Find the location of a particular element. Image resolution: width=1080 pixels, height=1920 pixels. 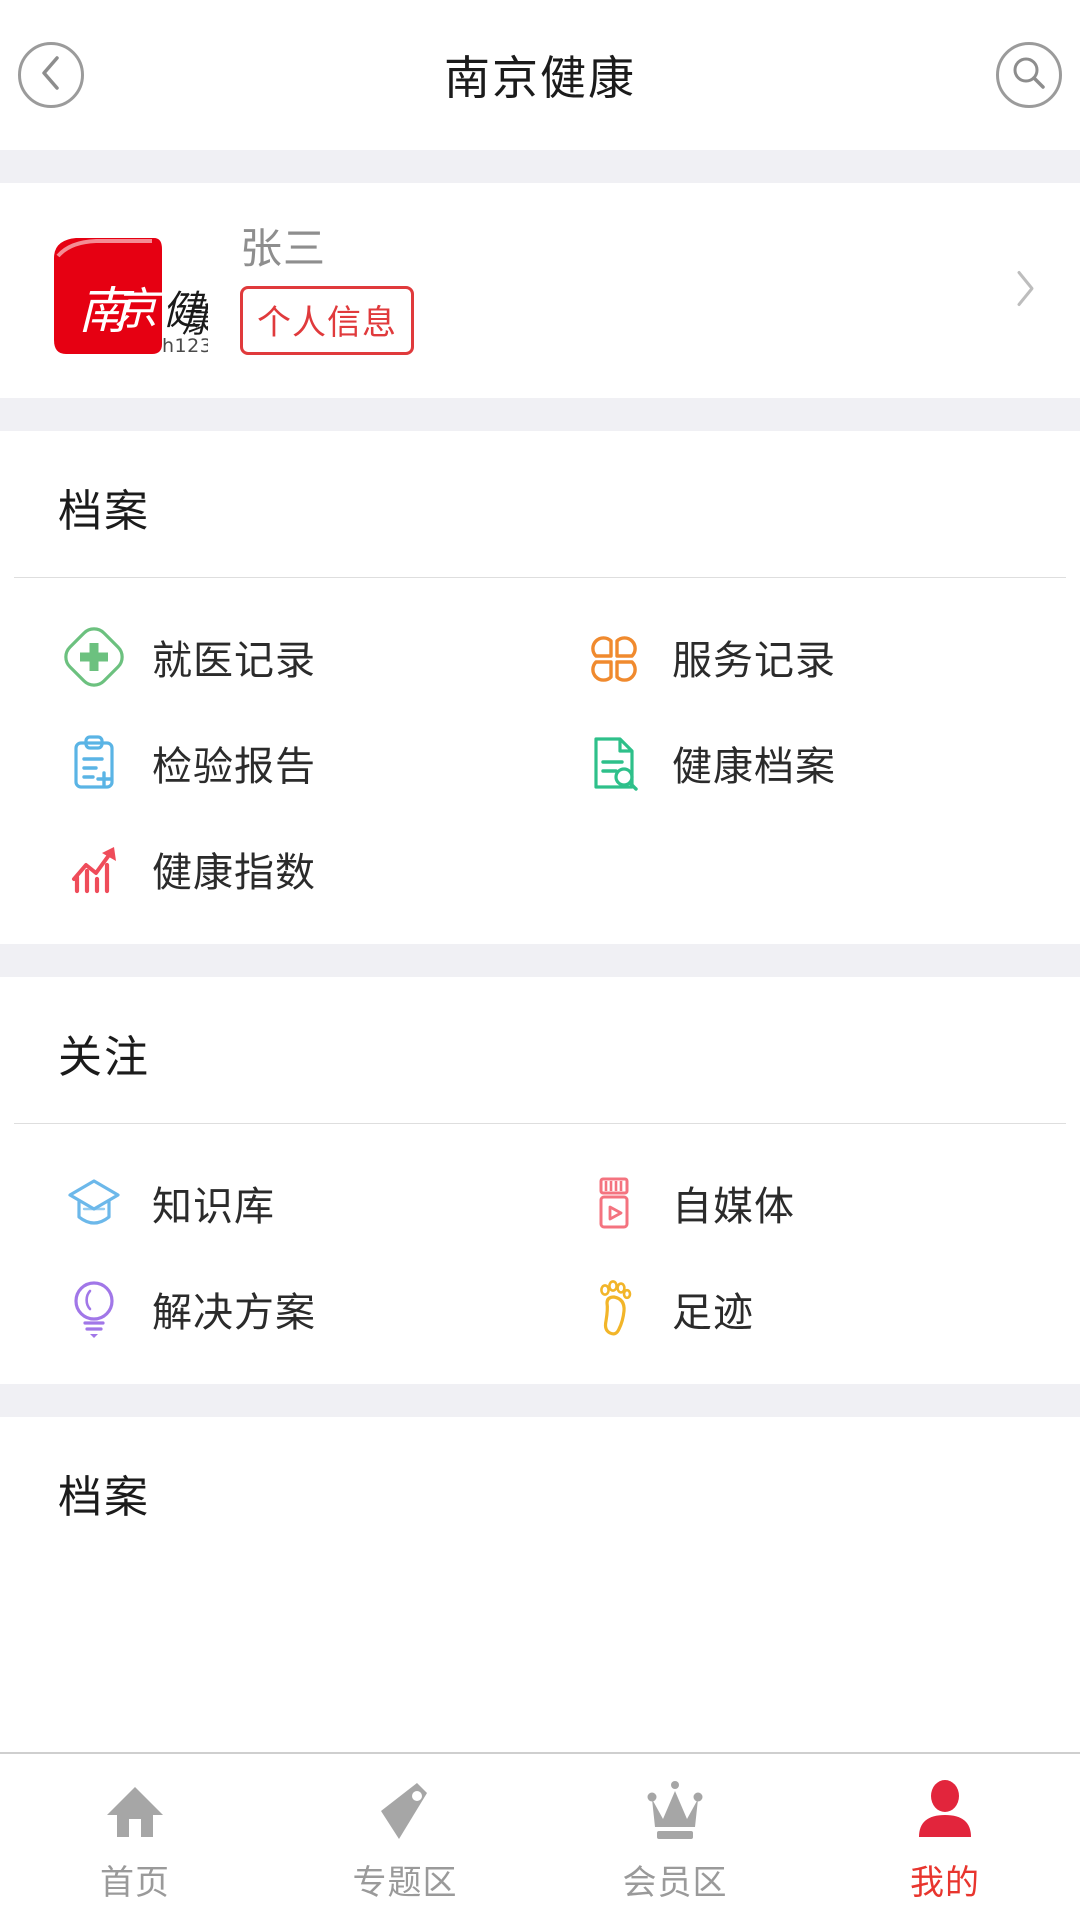

avatar: 南 京 健 康 h12320 is located at coordinates (136, 291).